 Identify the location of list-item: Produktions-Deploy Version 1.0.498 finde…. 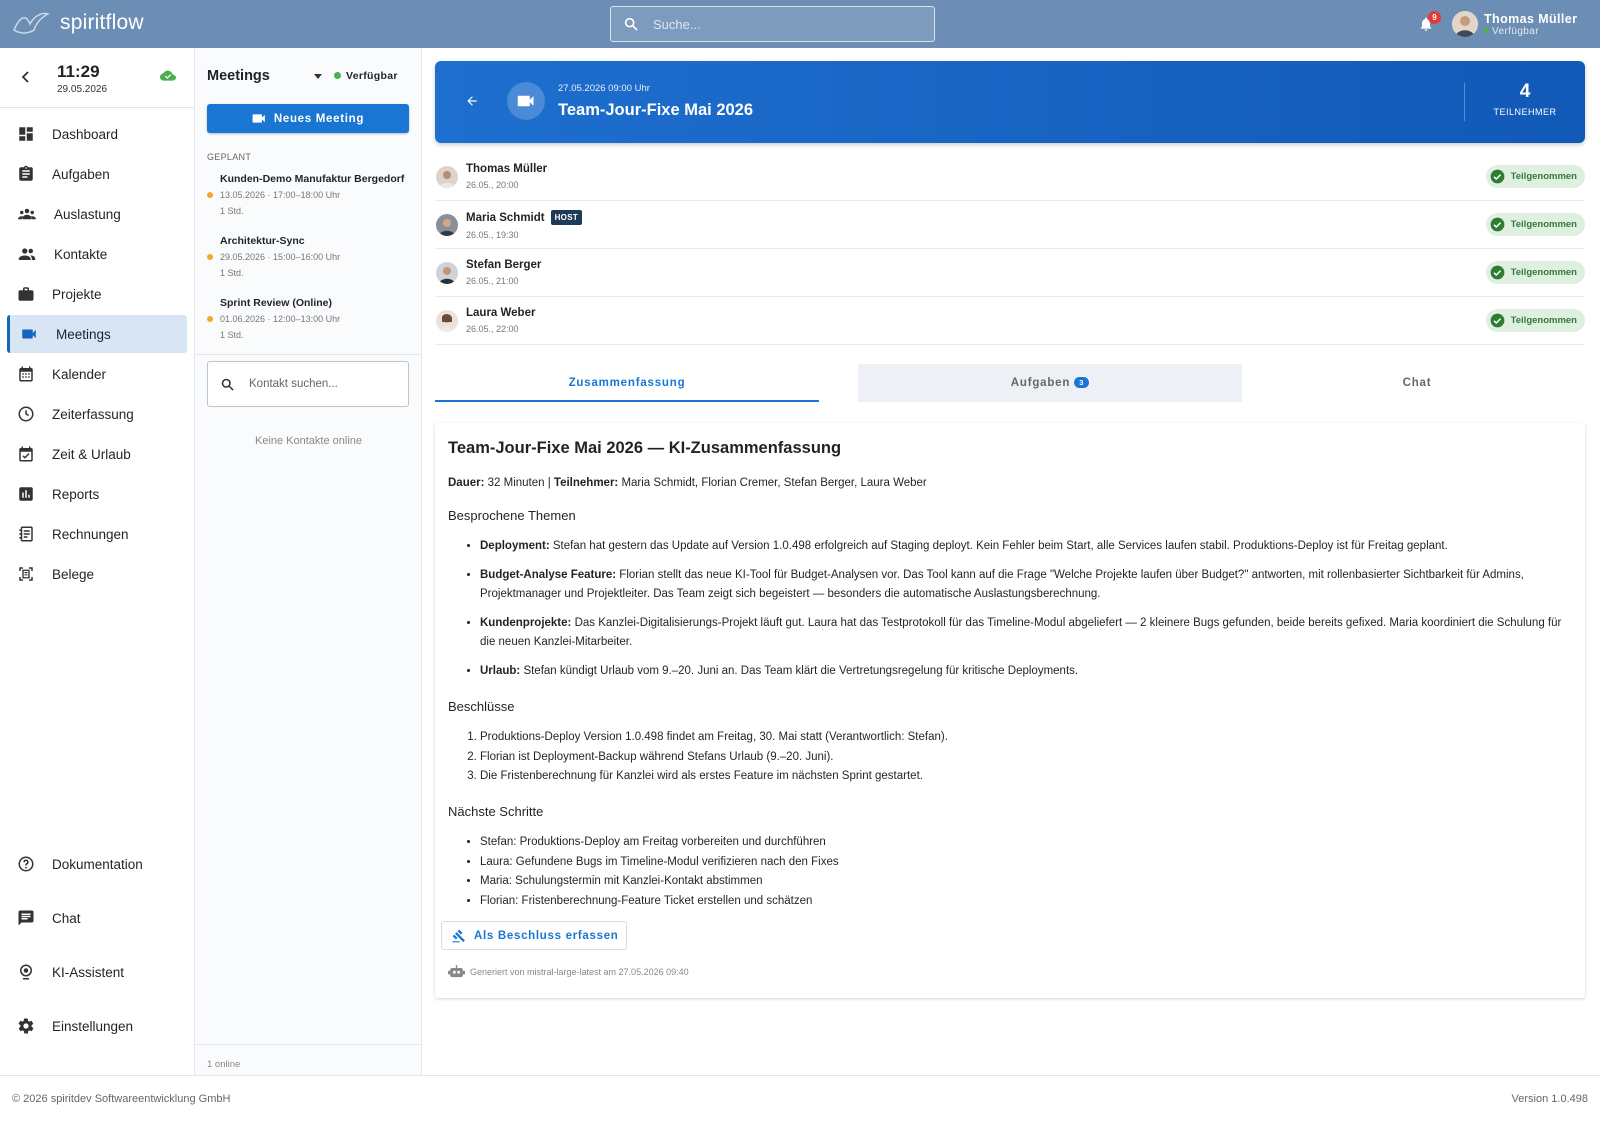
(1025, 738).